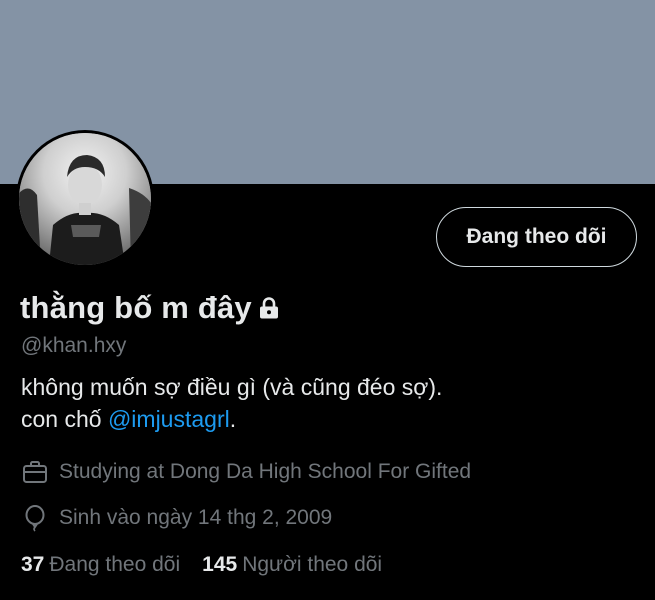  What do you see at coordinates (169, 419) in the screenshot?
I see `bio-mention-link: @imjustagrl` at bounding box center [169, 419].